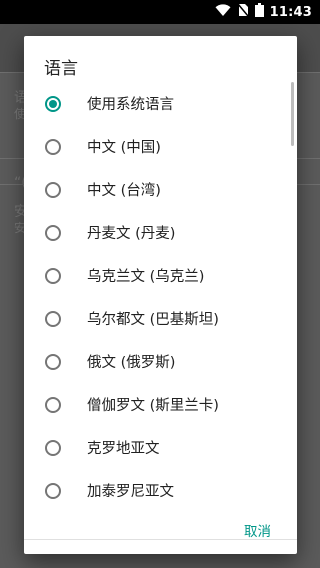  Describe the element at coordinates (292, 114) in the screenshot. I see `scrollbar` at that location.